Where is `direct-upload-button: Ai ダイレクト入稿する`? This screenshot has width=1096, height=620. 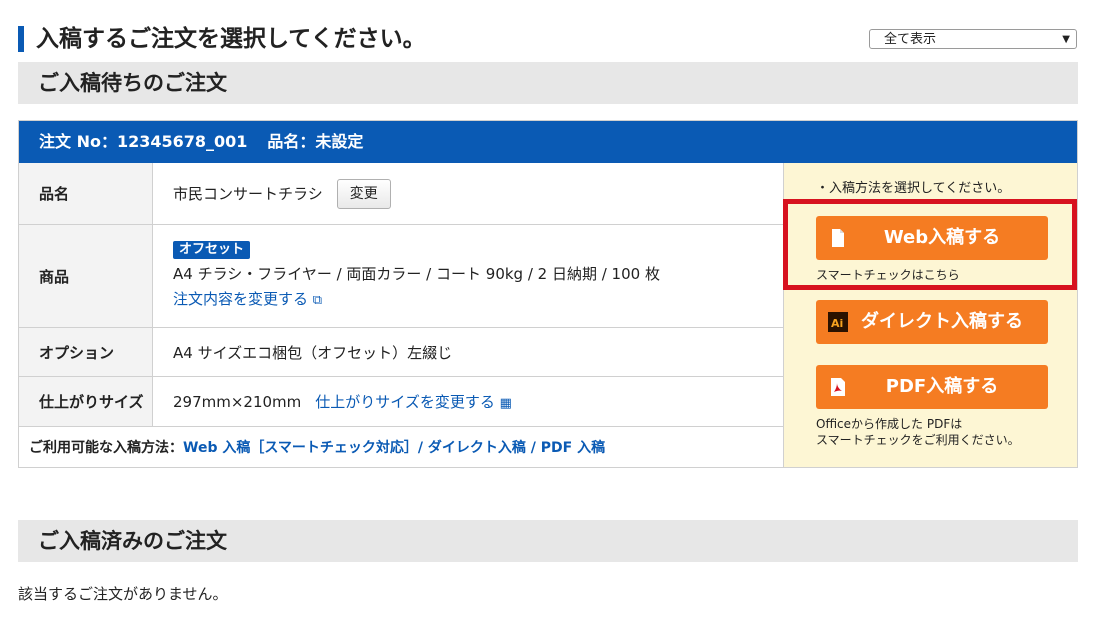 direct-upload-button: Ai ダイレクト入稿する is located at coordinates (932, 322).